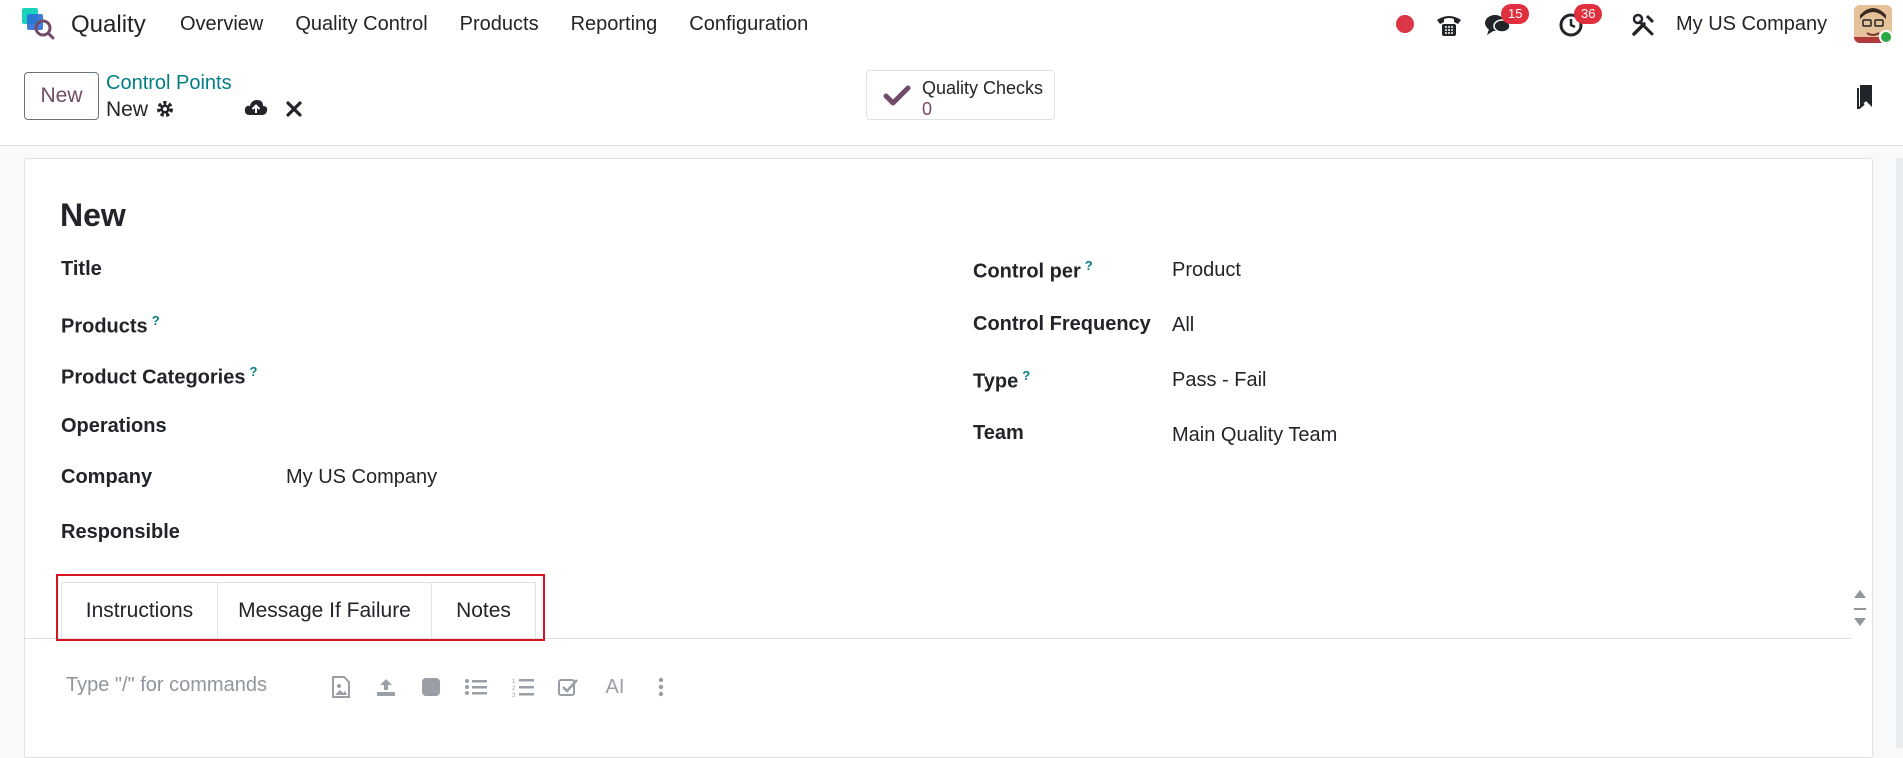 This screenshot has height=758, width=1903. I want to click on field-label-control-per: Control per?, so click(1033, 270).